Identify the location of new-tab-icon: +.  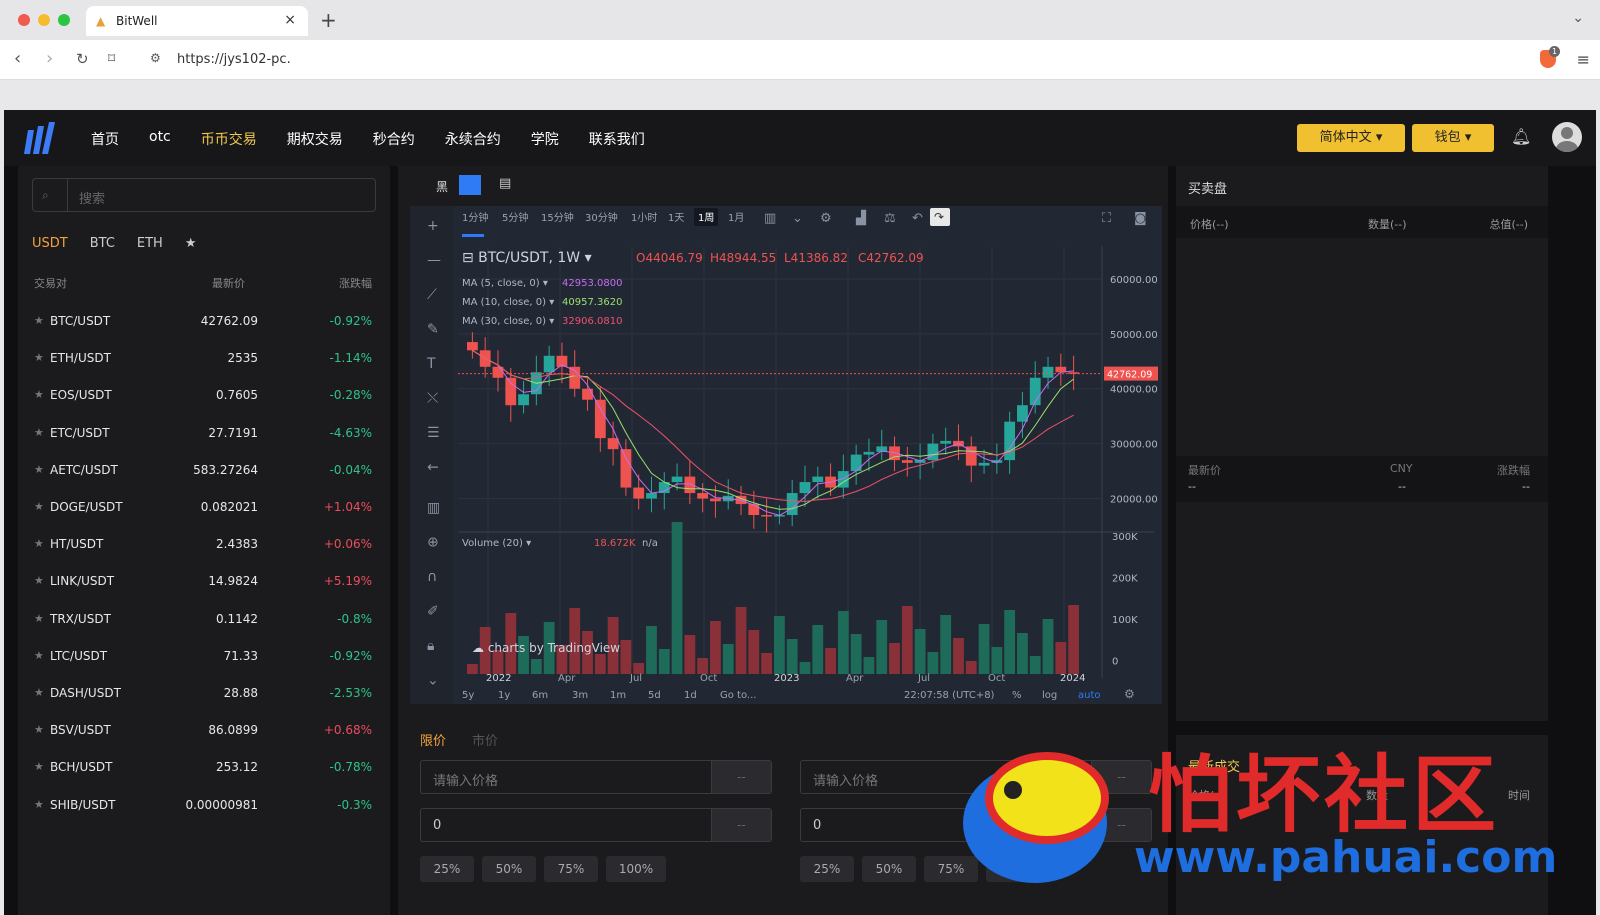
(328, 20).